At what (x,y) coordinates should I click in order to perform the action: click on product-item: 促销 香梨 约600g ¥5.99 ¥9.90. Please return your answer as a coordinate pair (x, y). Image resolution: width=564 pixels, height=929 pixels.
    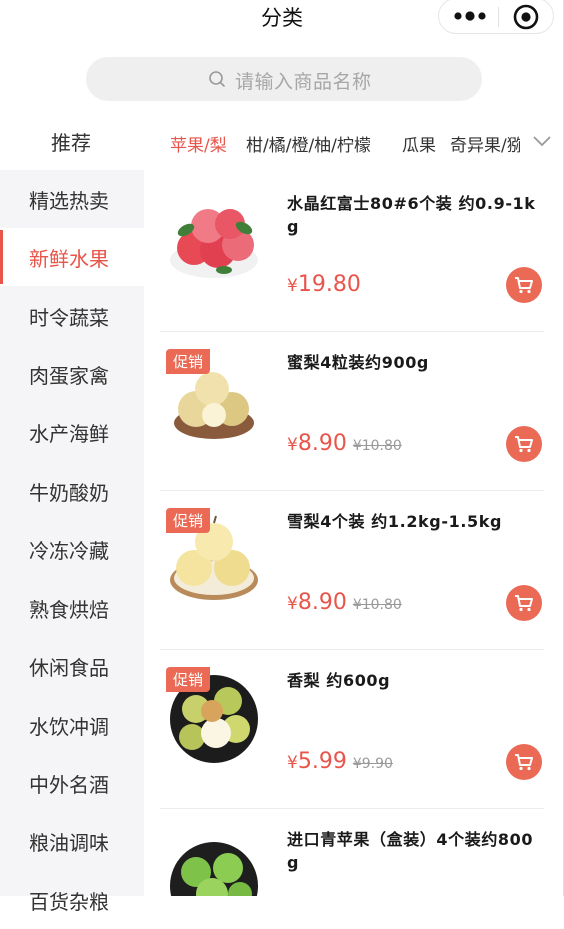
    Looking at the image, I should click on (354, 729).